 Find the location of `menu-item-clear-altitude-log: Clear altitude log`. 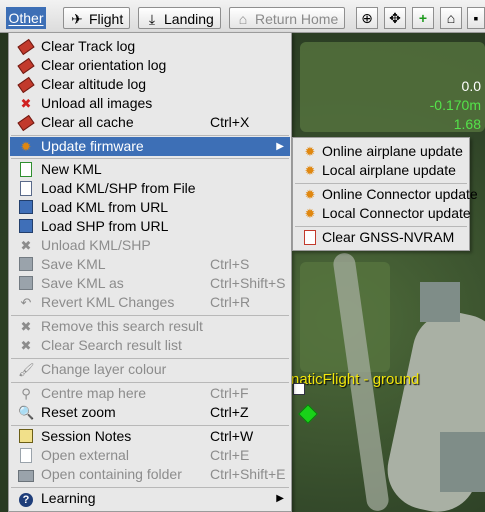

menu-item-clear-altitude-log: Clear altitude log is located at coordinates (150, 84).